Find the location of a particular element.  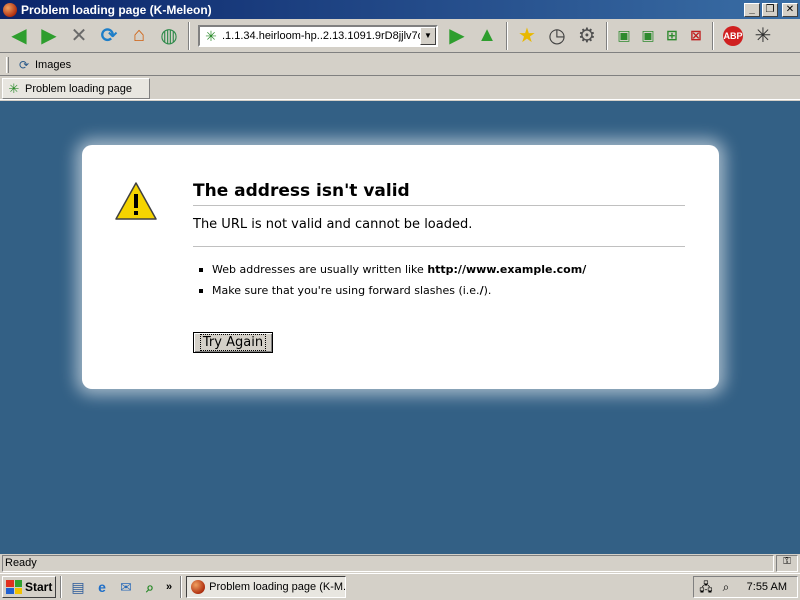

security-status-icon: ⚿ is located at coordinates (787, 563).